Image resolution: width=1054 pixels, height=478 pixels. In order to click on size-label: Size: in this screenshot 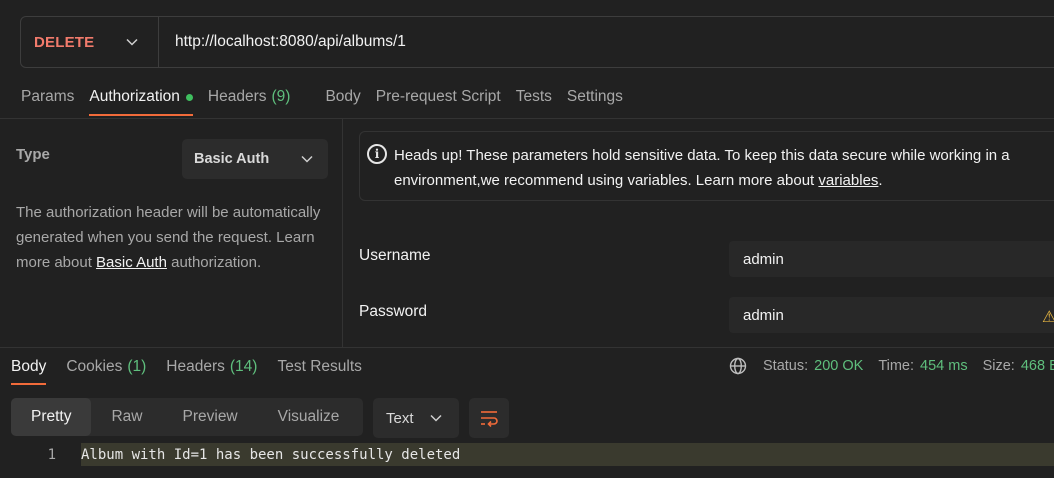, I will do `click(998, 366)`.